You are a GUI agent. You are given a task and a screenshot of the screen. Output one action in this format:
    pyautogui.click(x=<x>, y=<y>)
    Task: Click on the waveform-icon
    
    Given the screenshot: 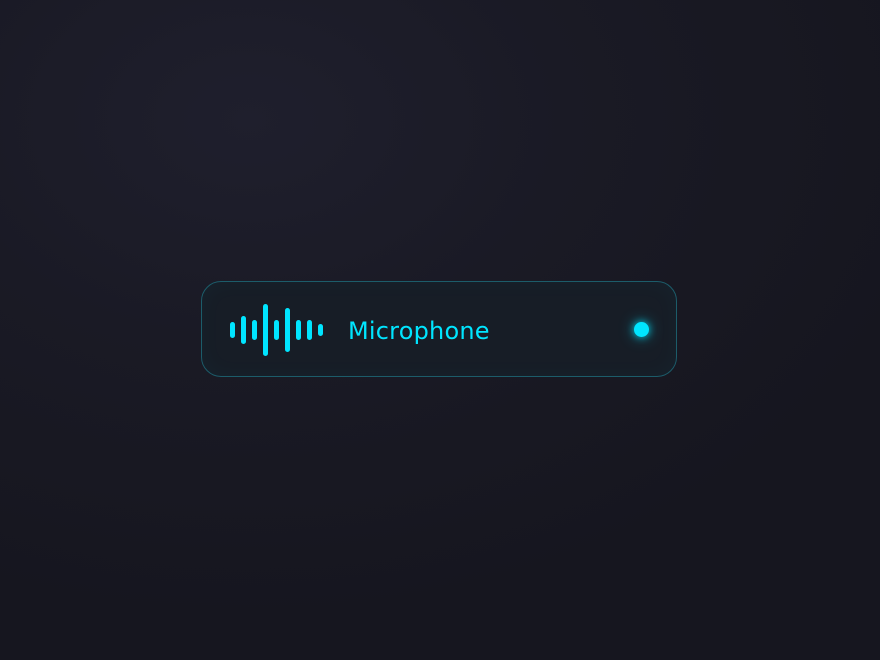 What is the action you would take?
    pyautogui.click(x=280, y=330)
    